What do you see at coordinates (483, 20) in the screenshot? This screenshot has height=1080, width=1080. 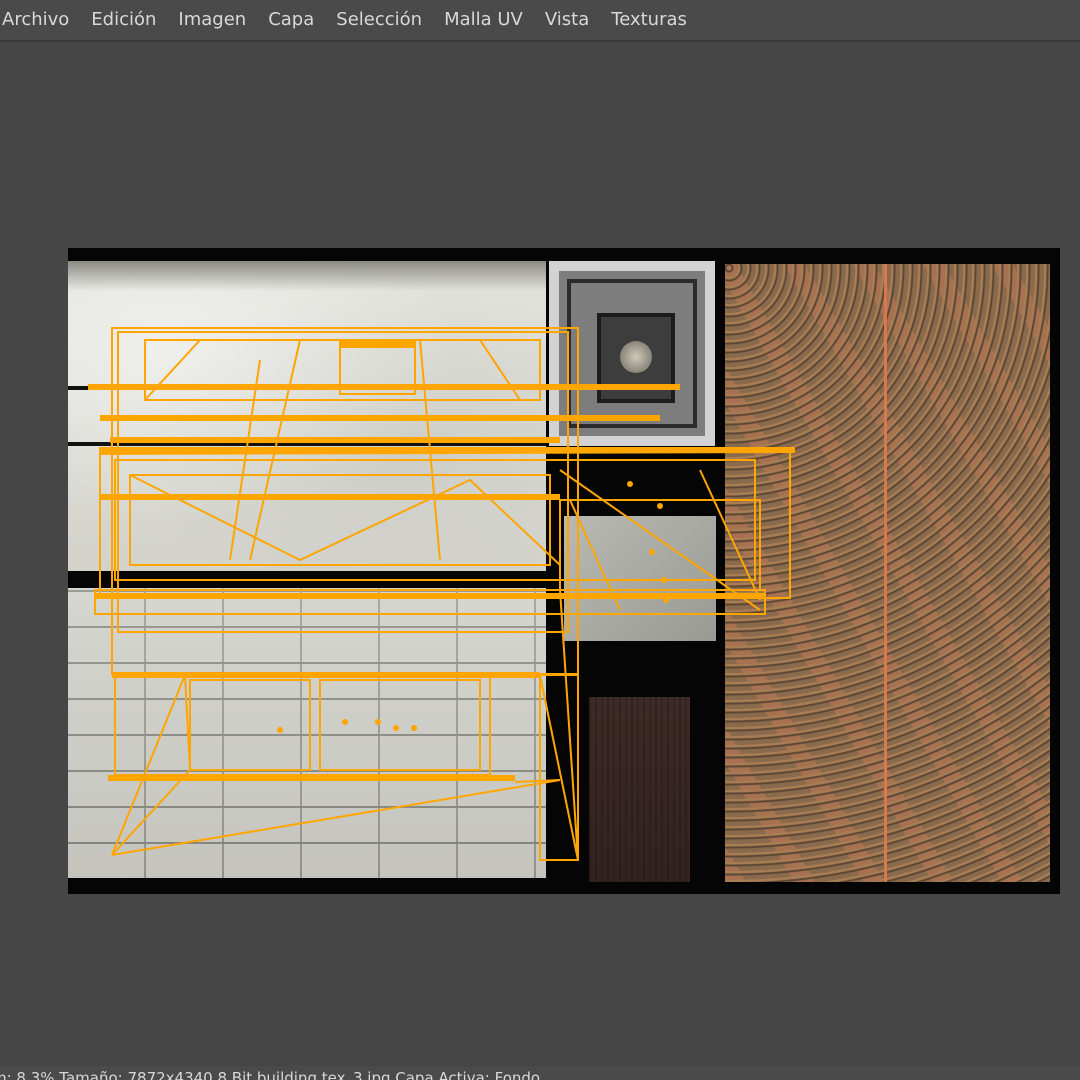 I see `menu-malla-uv: Malla UV` at bounding box center [483, 20].